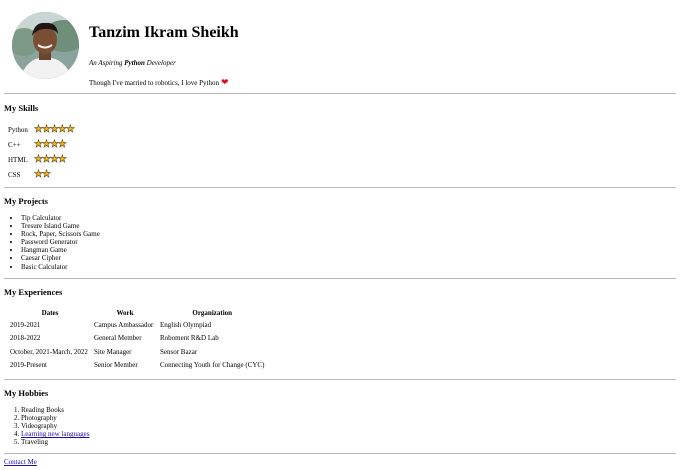 This screenshot has width=680, height=470. What do you see at coordinates (212, 365) in the screenshot?
I see `table-cell: Connecting Youth for Change (CYC)` at bounding box center [212, 365].